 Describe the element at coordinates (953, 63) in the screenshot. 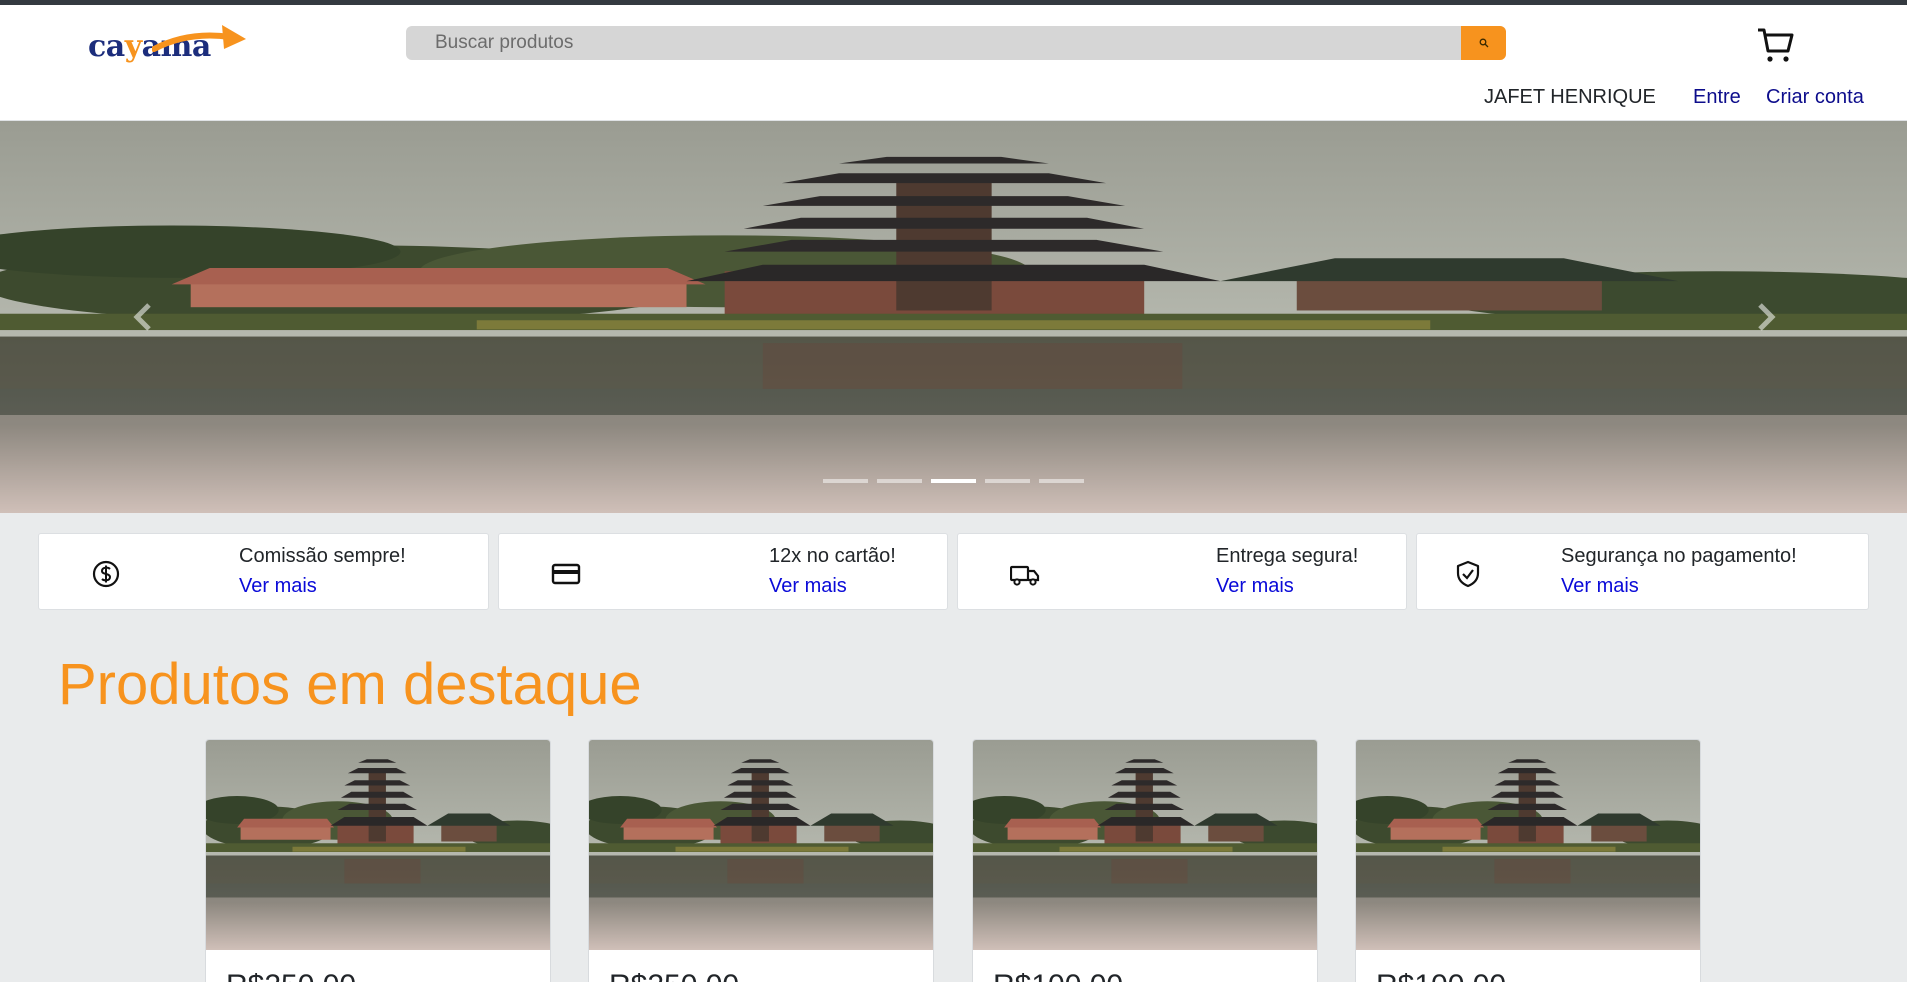

I see `site-header: cayama JAFET HENRIQUE Entre Criar conta` at that location.